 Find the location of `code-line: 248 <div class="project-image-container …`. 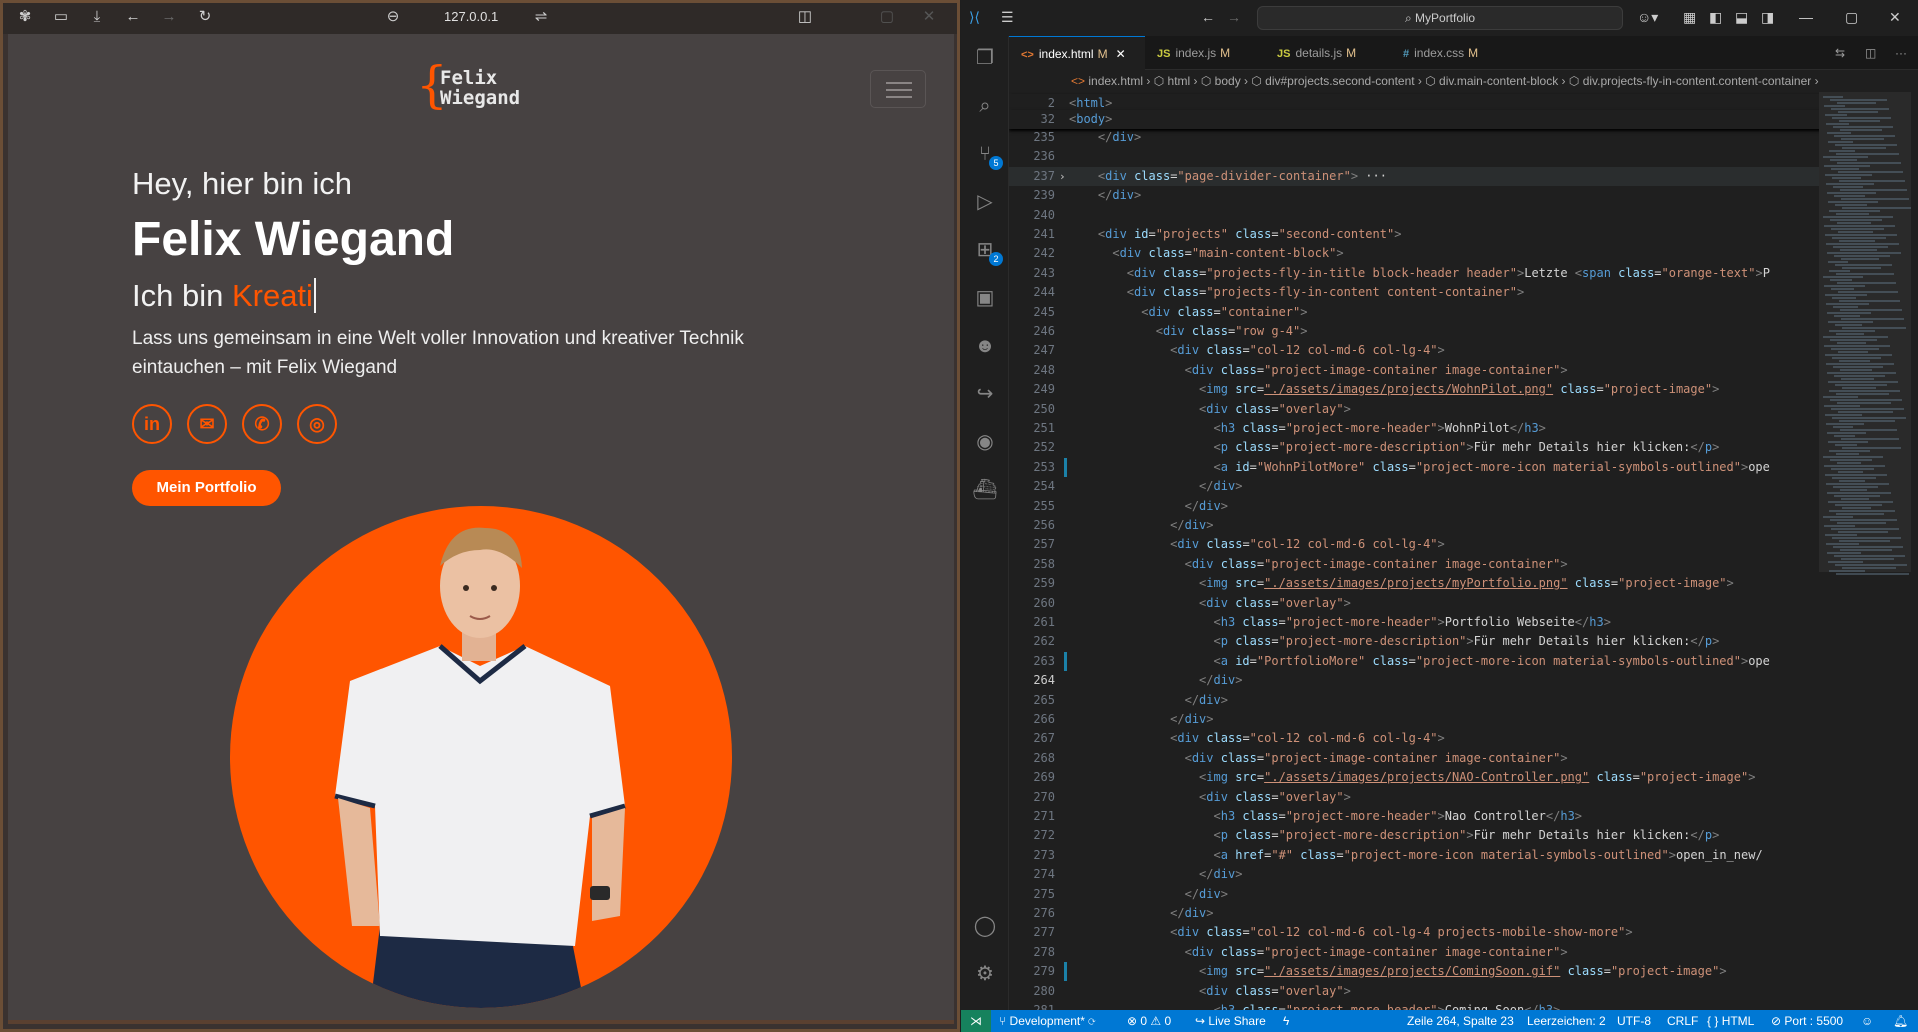

code-line: 248 <div class="project-image-container … is located at coordinates (1418, 370).